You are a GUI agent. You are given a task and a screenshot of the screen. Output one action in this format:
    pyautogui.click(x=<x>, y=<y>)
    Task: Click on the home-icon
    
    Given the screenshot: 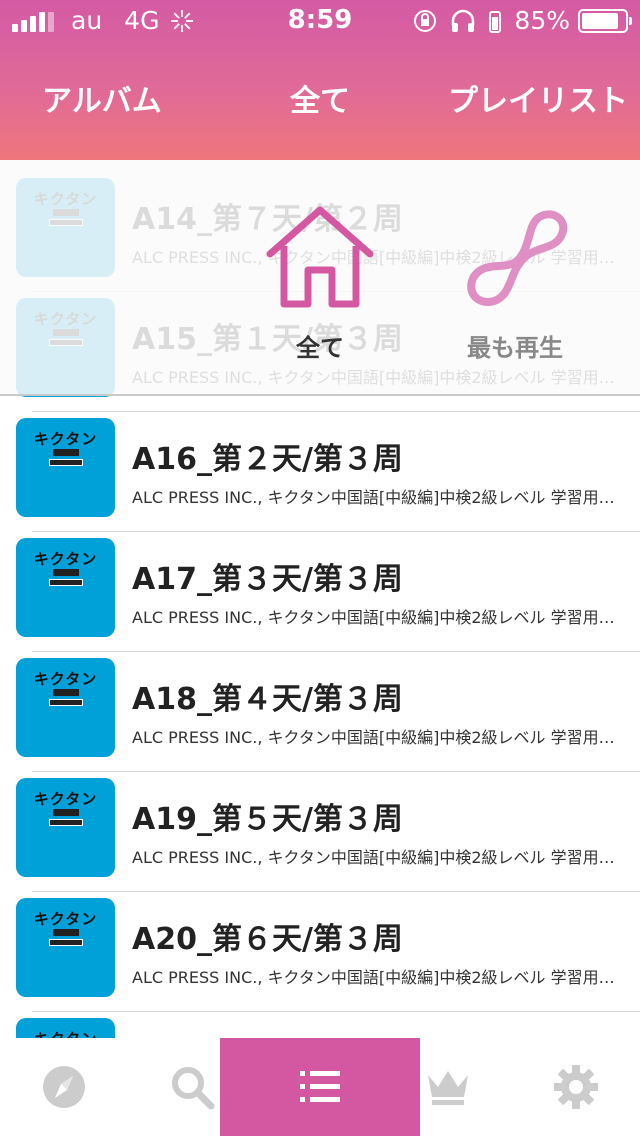 What is the action you would take?
    pyautogui.click(x=320, y=257)
    